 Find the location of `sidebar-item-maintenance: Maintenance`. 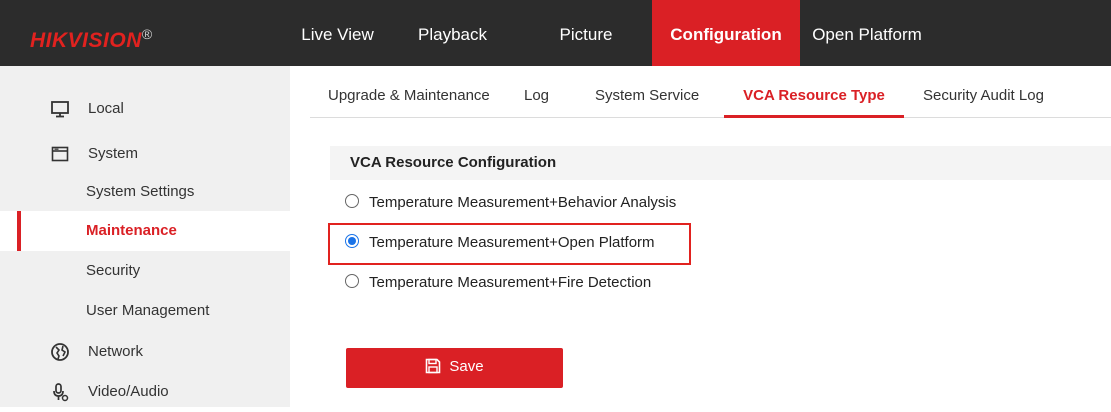

sidebar-item-maintenance: Maintenance is located at coordinates (145, 231).